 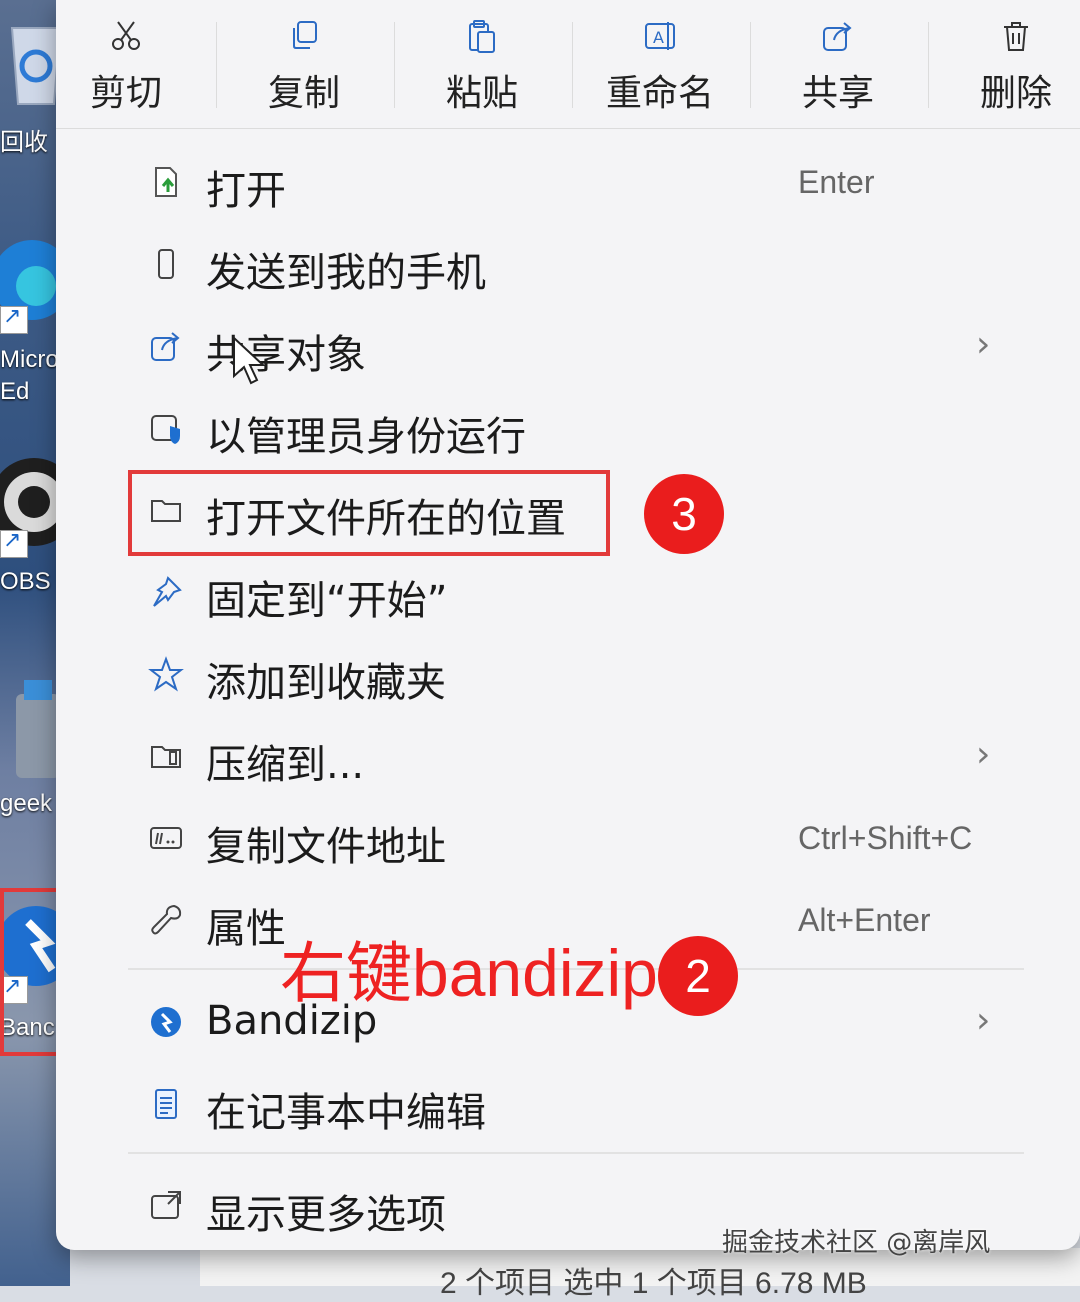 What do you see at coordinates (576, 1153) in the screenshot?
I see `menu-separator` at bounding box center [576, 1153].